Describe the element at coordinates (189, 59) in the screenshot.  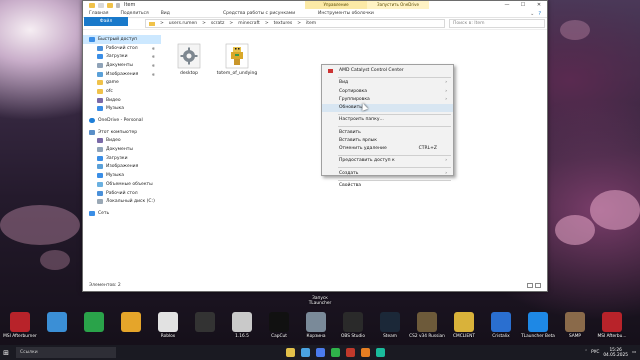
I see `file-item-desktop: desktop` at that location.